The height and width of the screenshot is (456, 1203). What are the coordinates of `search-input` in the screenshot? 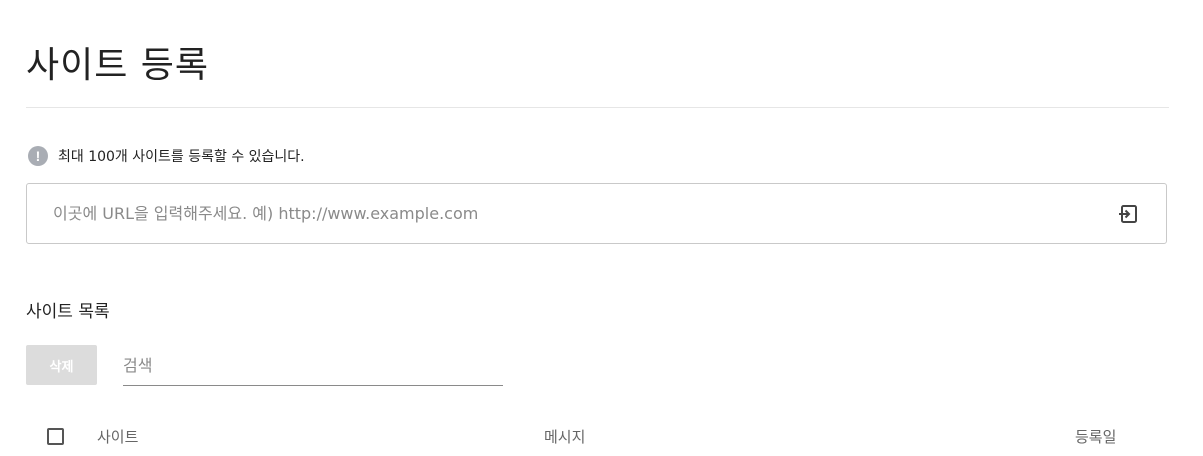 It's located at (313, 365).